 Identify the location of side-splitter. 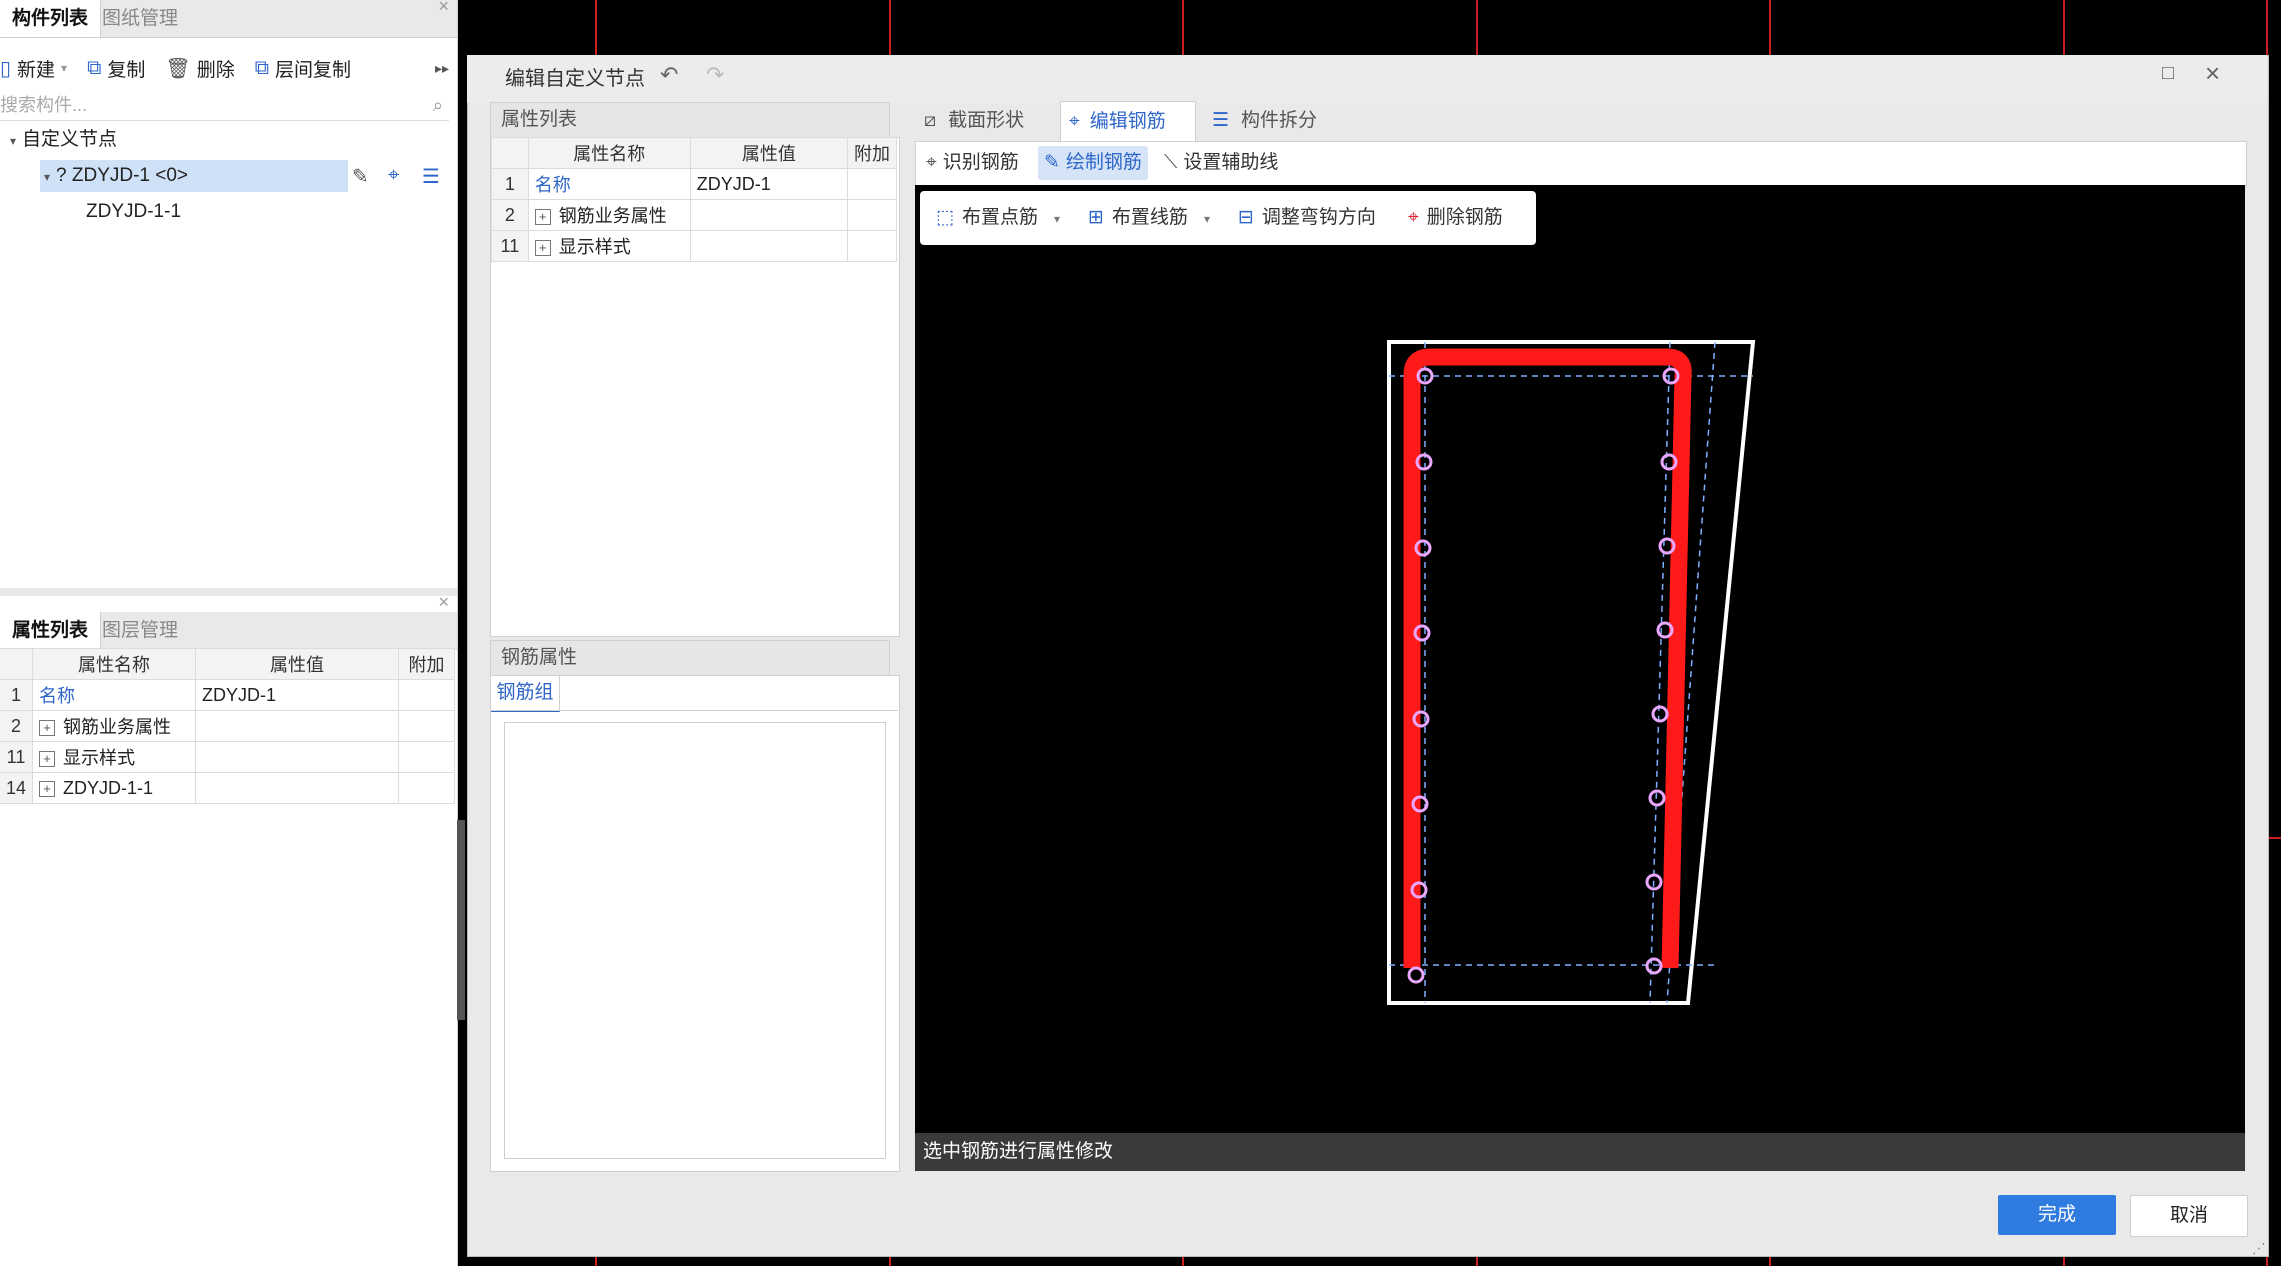
(461, 920).